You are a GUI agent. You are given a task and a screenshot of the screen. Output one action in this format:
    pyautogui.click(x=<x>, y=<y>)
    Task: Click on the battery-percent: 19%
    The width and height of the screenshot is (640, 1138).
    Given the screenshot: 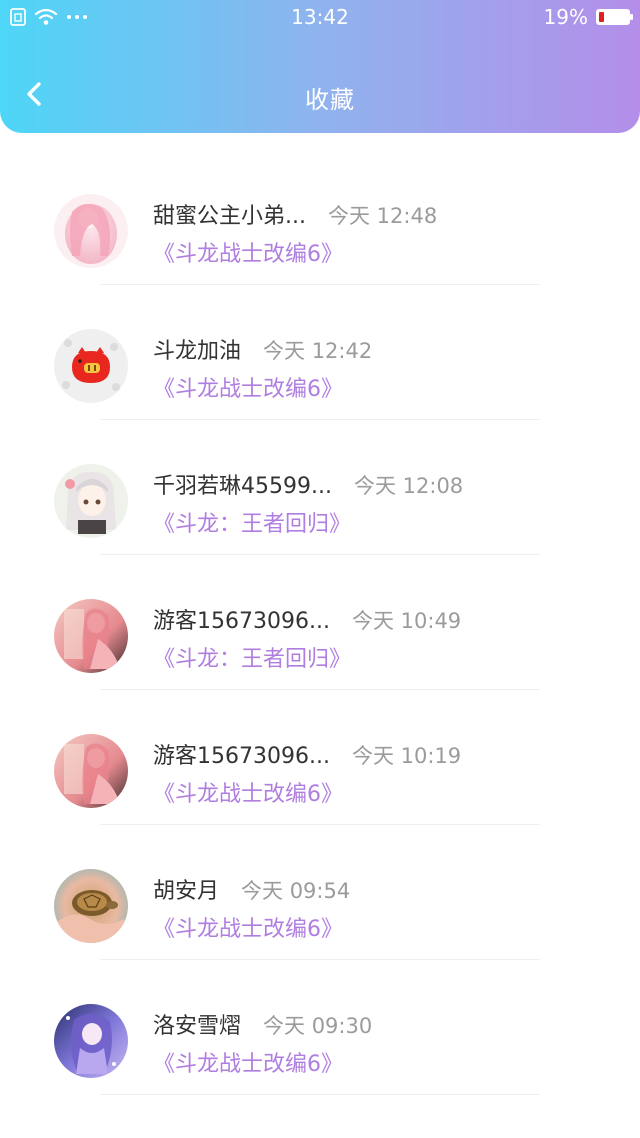 What is the action you would take?
    pyautogui.click(x=565, y=17)
    